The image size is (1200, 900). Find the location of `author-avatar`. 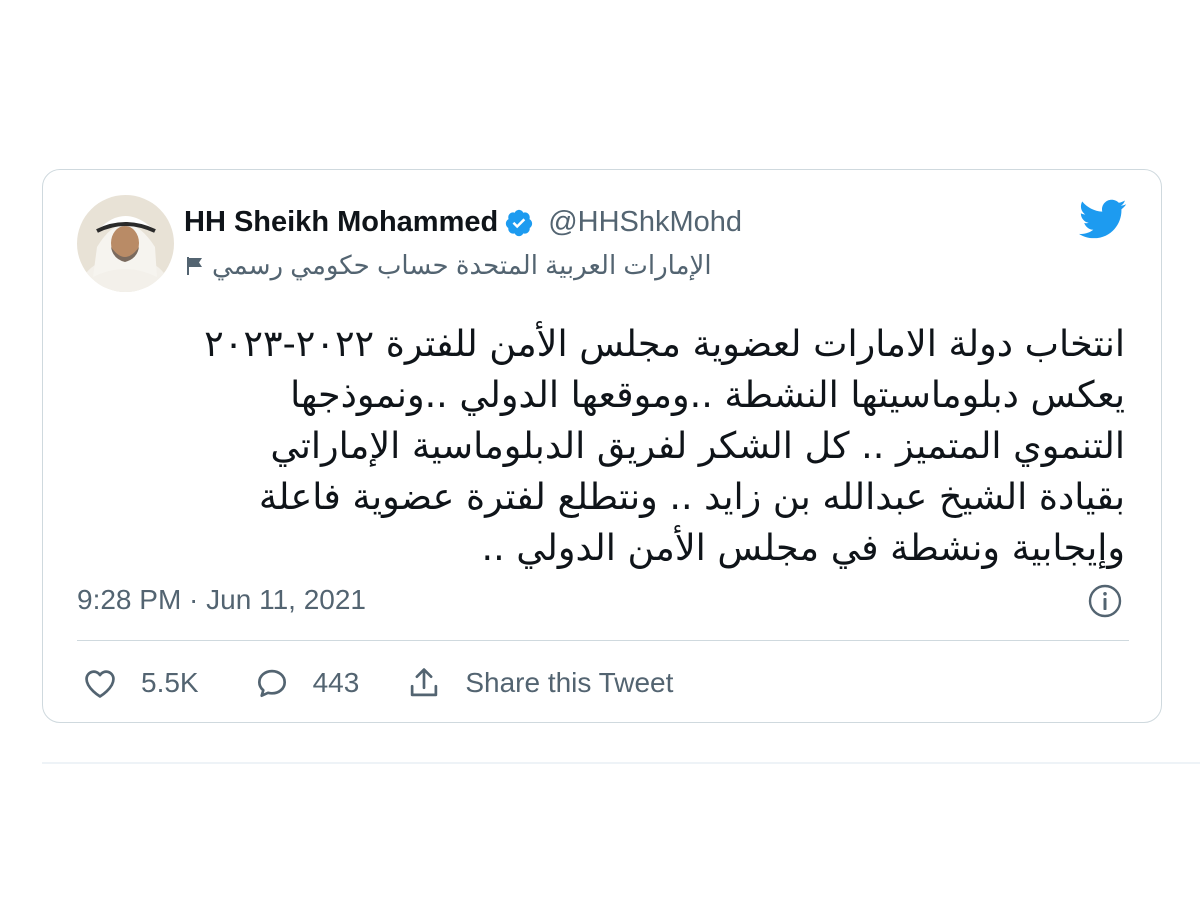

author-avatar is located at coordinates (125, 243).